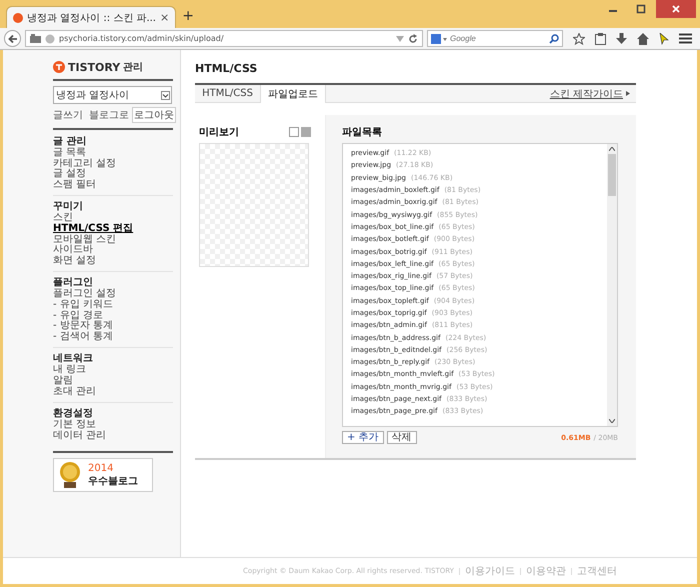 The height and width of the screenshot is (587, 700). I want to click on award-badge: 2014 우수블로그, so click(103, 475).